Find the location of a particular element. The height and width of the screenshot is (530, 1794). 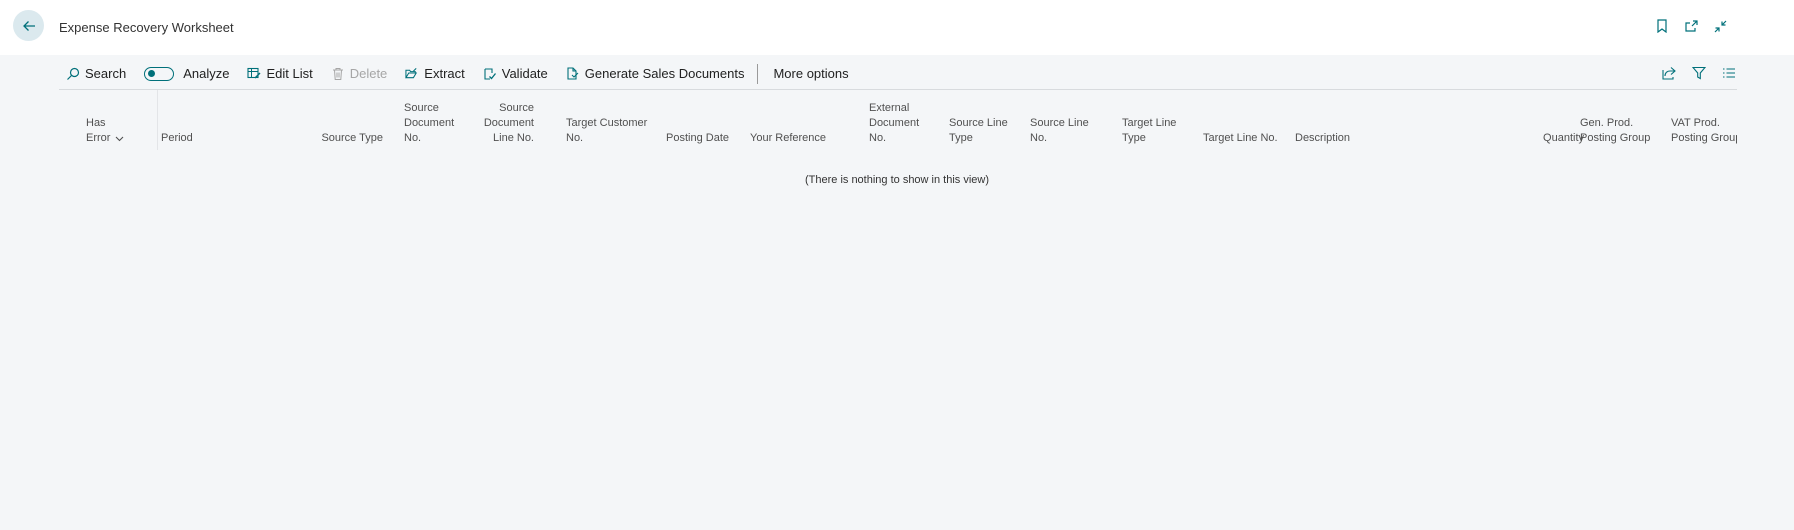

column-header-text: Your Reference is located at coordinates (788, 138).